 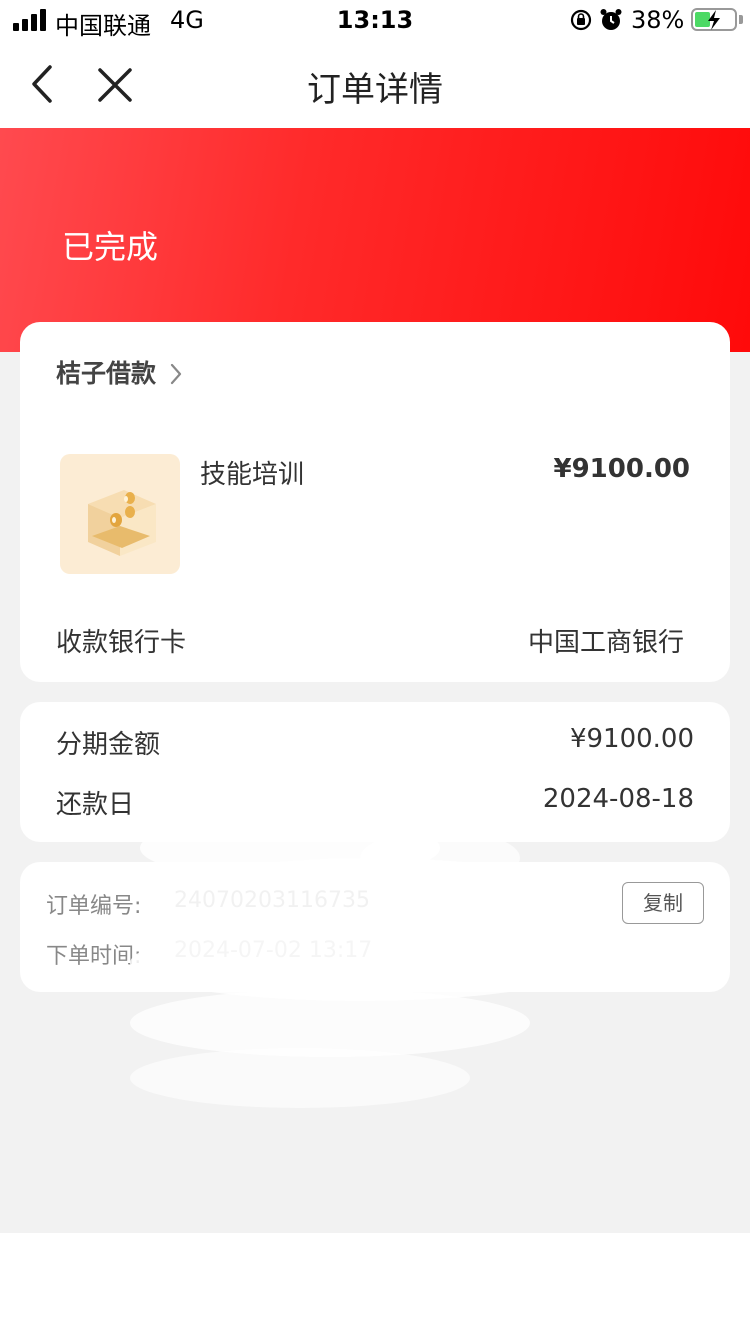 I want to click on merchant-name: 桔子借款, so click(x=106, y=372).